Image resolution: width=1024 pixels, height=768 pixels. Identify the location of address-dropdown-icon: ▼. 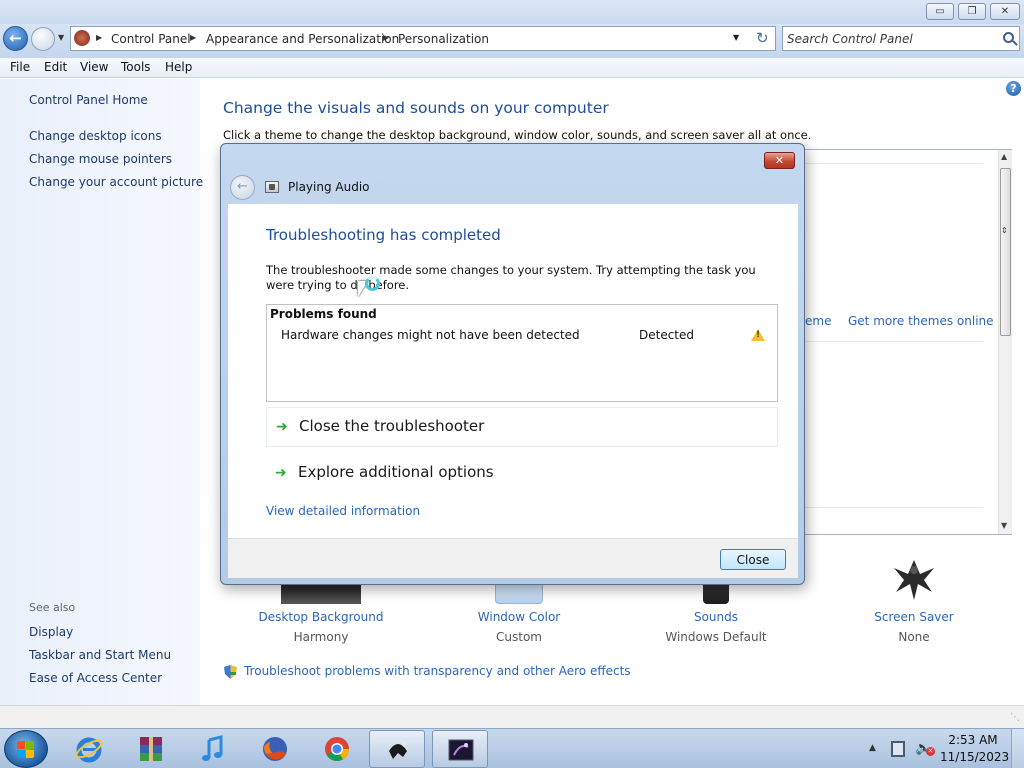
(736, 37).